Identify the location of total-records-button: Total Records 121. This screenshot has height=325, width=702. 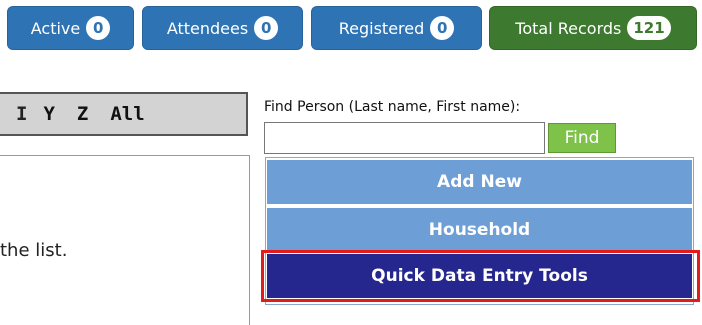
(593, 28).